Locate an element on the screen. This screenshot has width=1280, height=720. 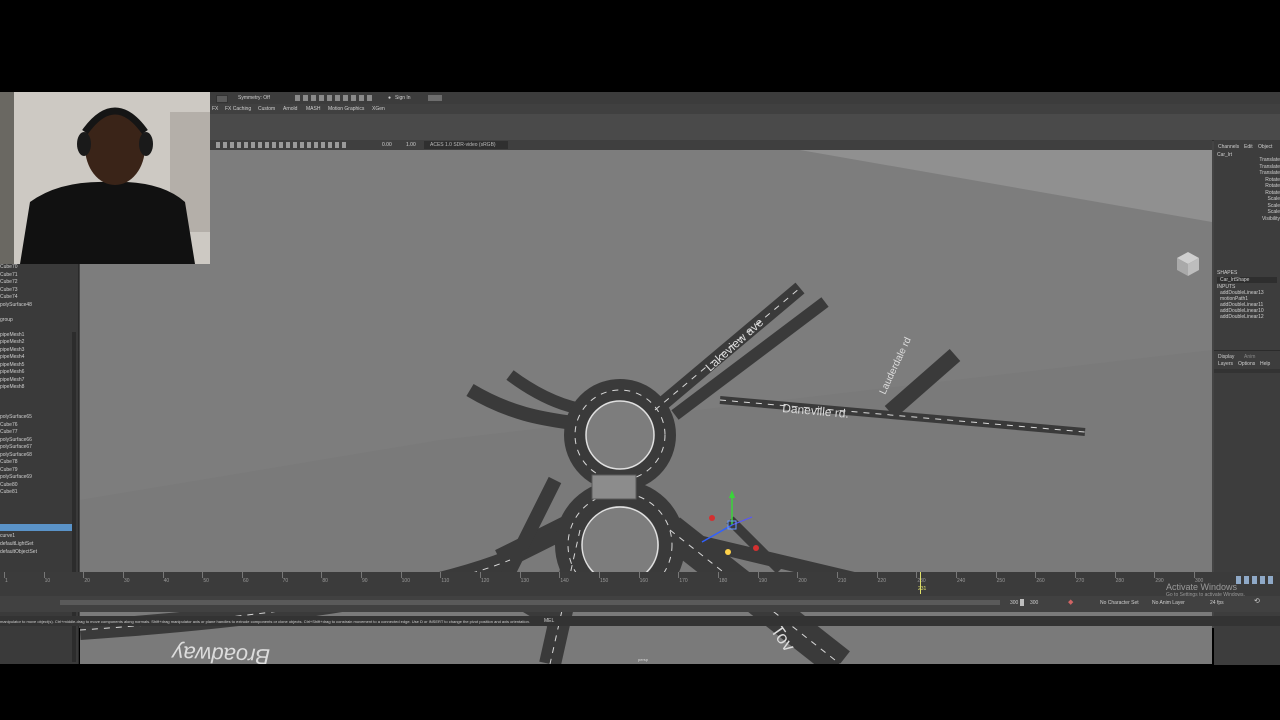
outliner-item: polySurface68 is located at coordinates (38, 456).